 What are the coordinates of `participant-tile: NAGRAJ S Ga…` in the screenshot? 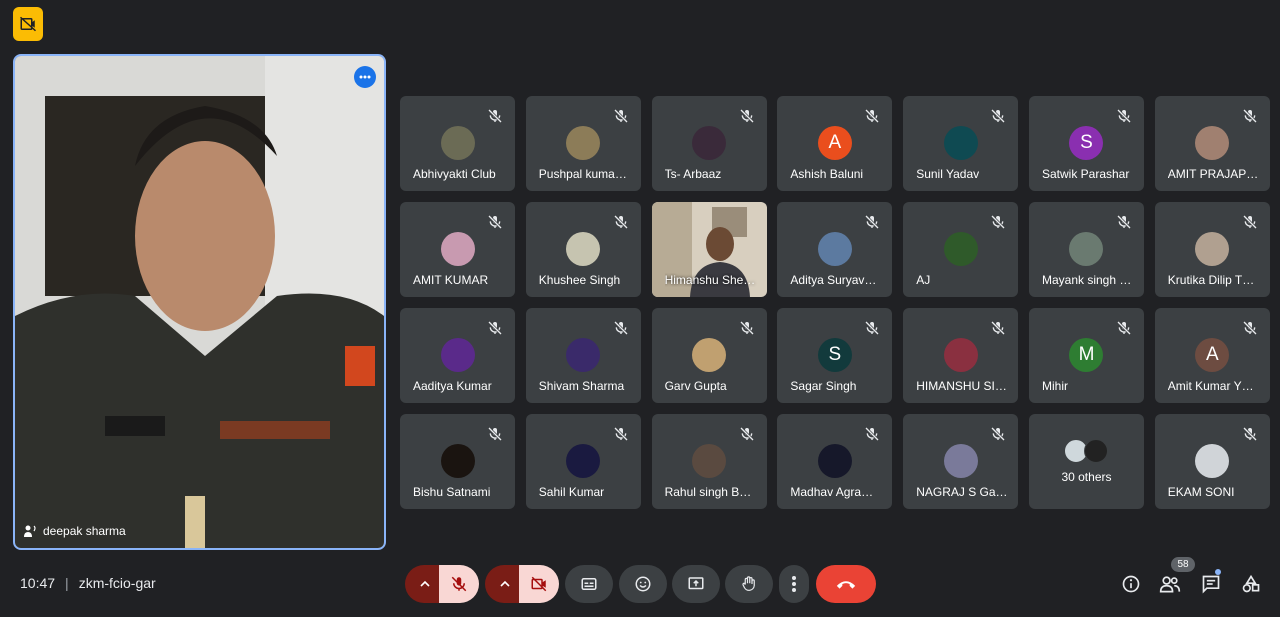 It's located at (961, 461).